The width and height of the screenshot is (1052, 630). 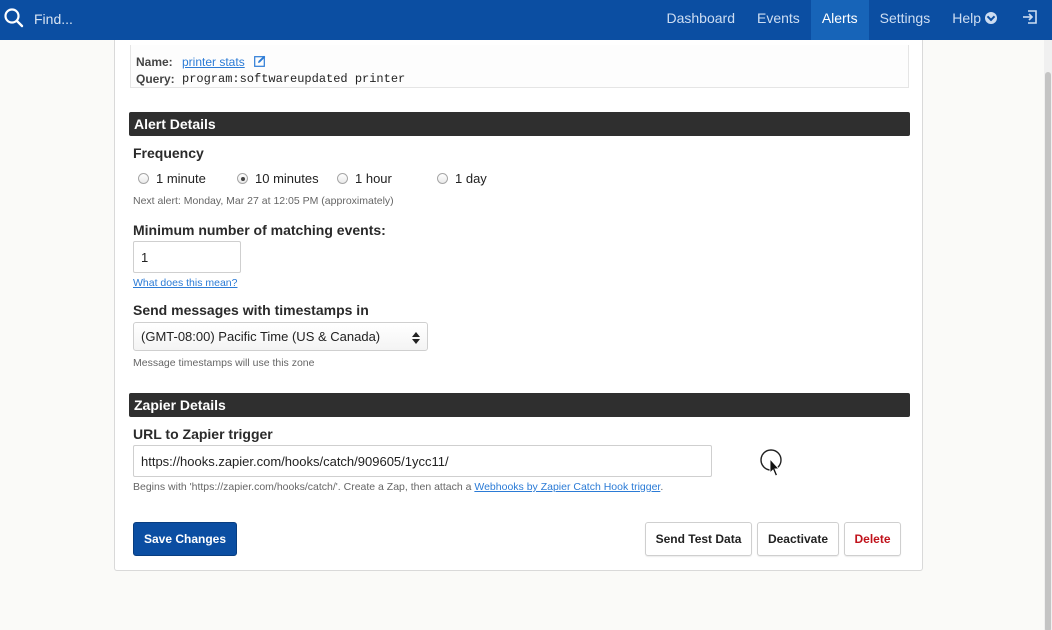 I want to click on what-does-this-mean-link-wrap: What does this mean?, so click(x=185, y=283).